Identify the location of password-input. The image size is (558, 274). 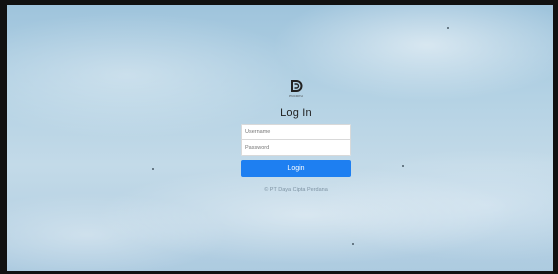
(296, 148).